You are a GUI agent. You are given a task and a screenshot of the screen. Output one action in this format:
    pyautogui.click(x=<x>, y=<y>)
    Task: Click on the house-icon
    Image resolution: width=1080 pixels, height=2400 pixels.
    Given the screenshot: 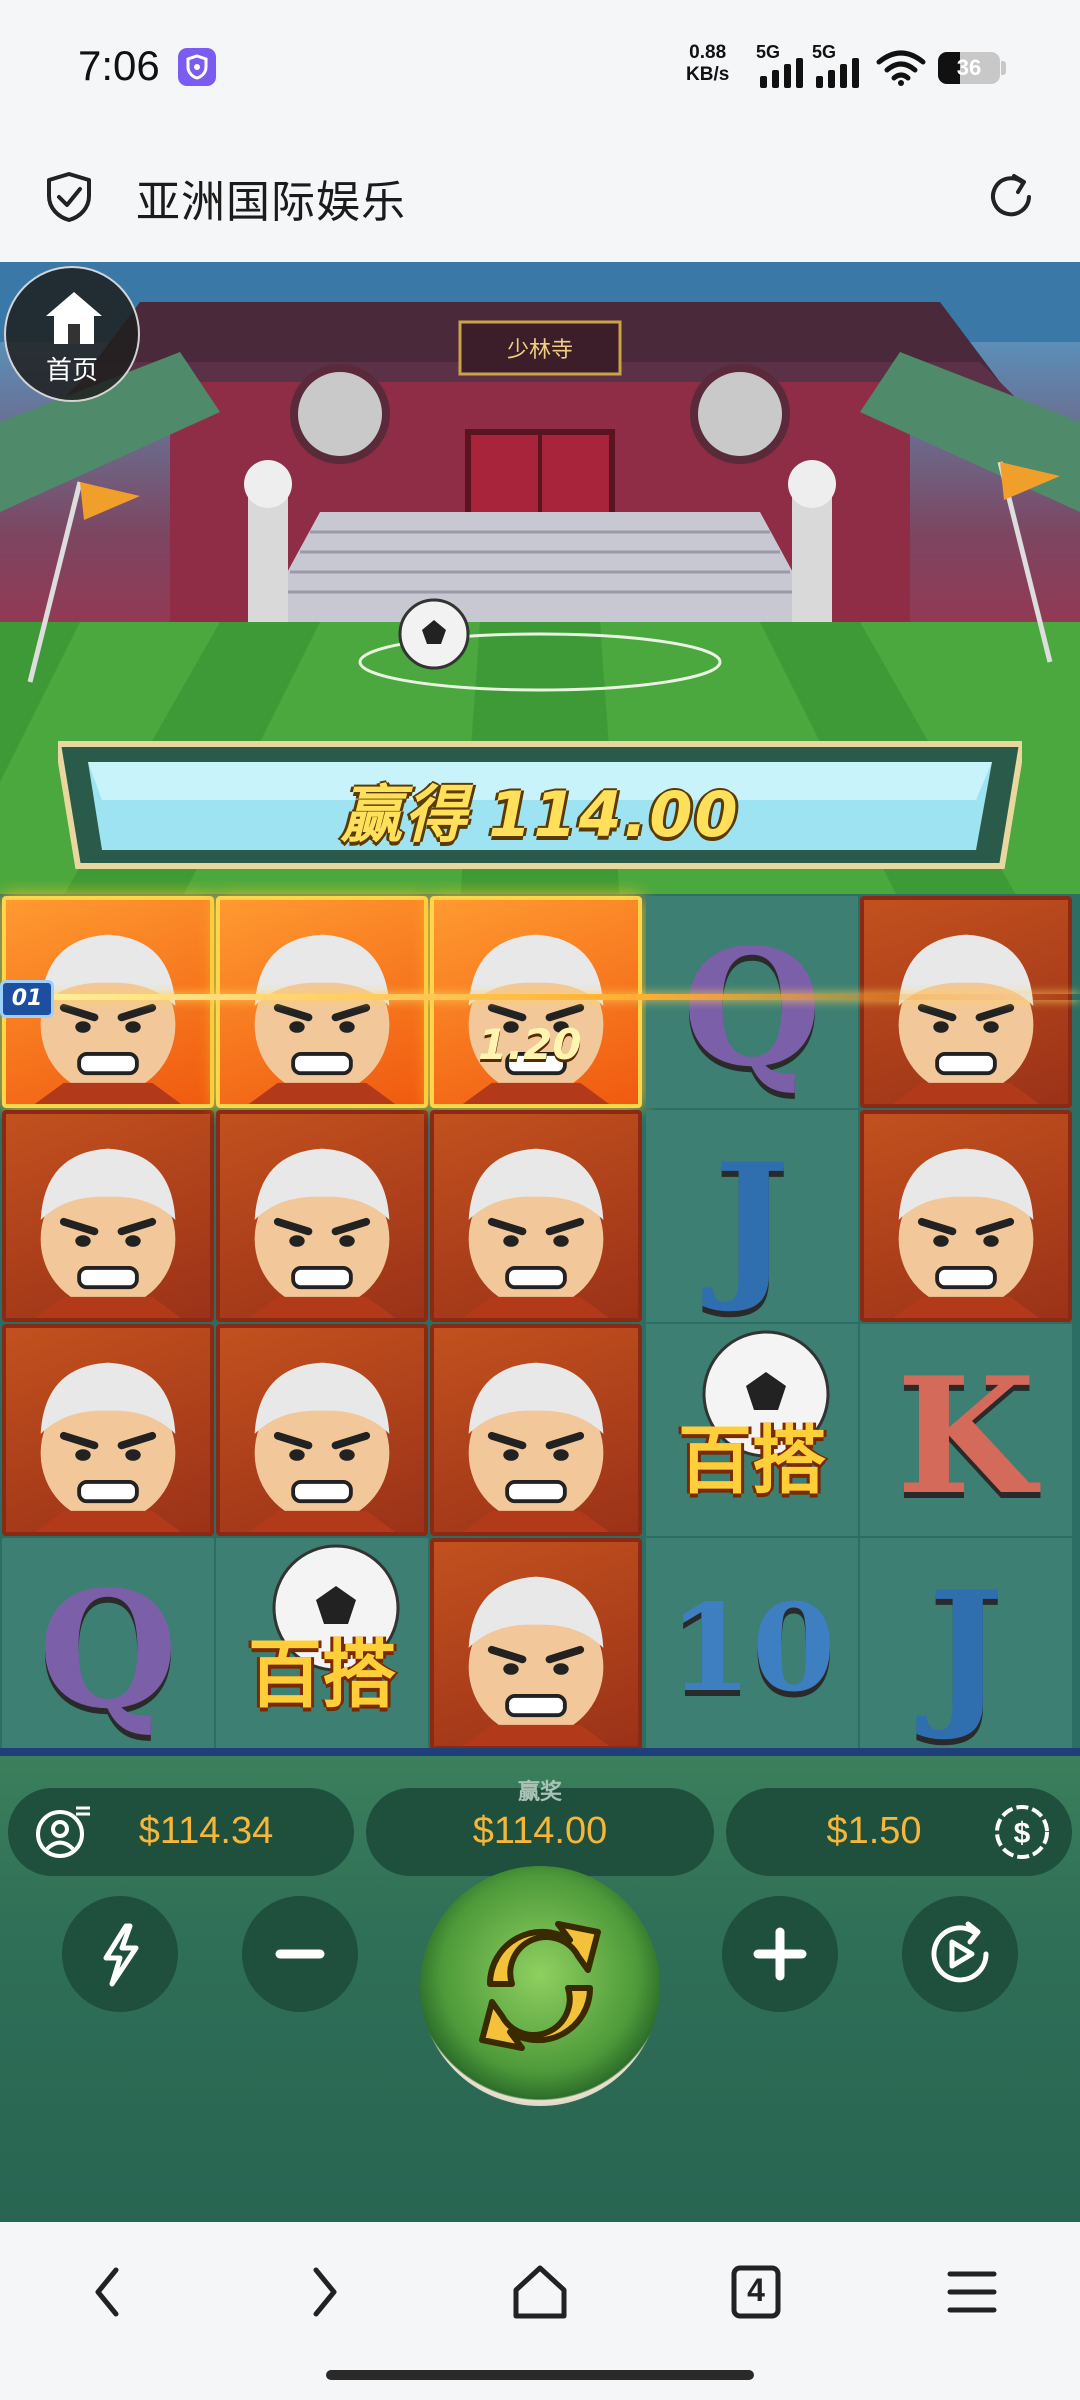 What is the action you would take?
    pyautogui.click(x=540, y=2292)
    